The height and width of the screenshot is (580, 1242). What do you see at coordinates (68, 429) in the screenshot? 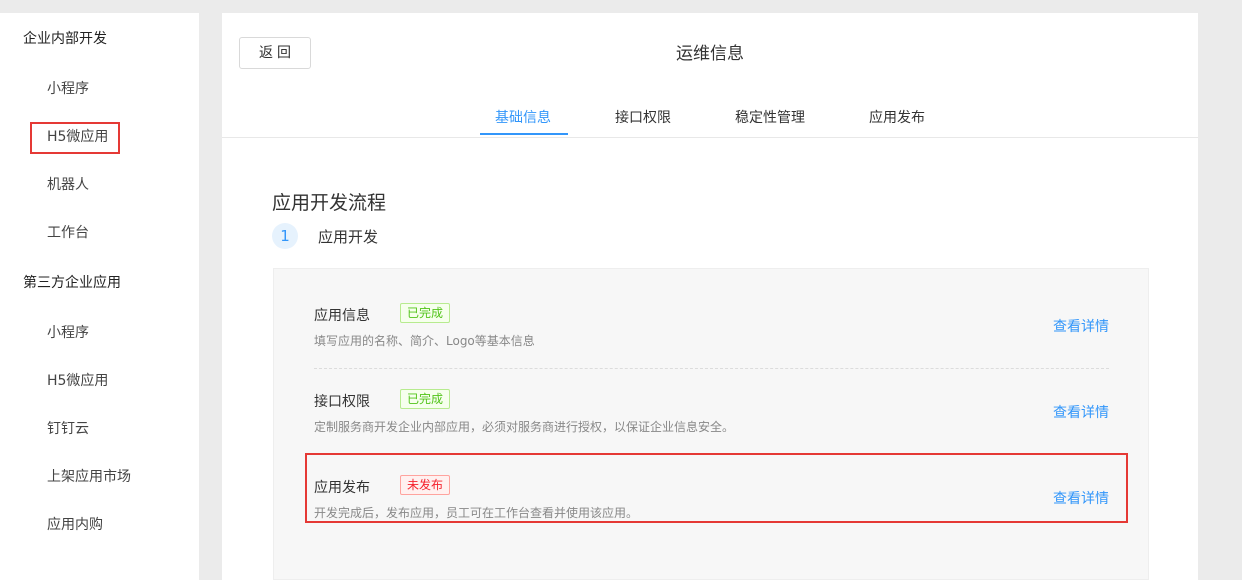
I see `sidebar-item-thirdparty-dingcloud: 钉钉云` at bounding box center [68, 429].